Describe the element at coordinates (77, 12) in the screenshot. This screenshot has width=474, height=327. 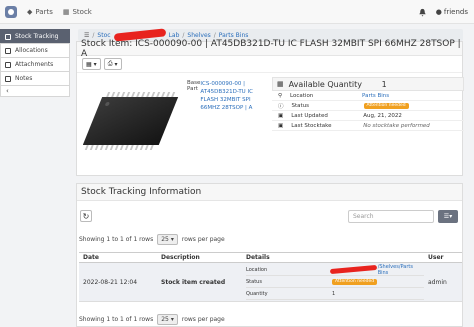
I see `nav-stock-link: ▦ Stock` at that location.